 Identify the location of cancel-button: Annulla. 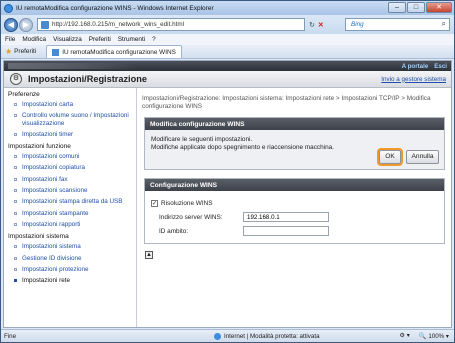
(422, 157).